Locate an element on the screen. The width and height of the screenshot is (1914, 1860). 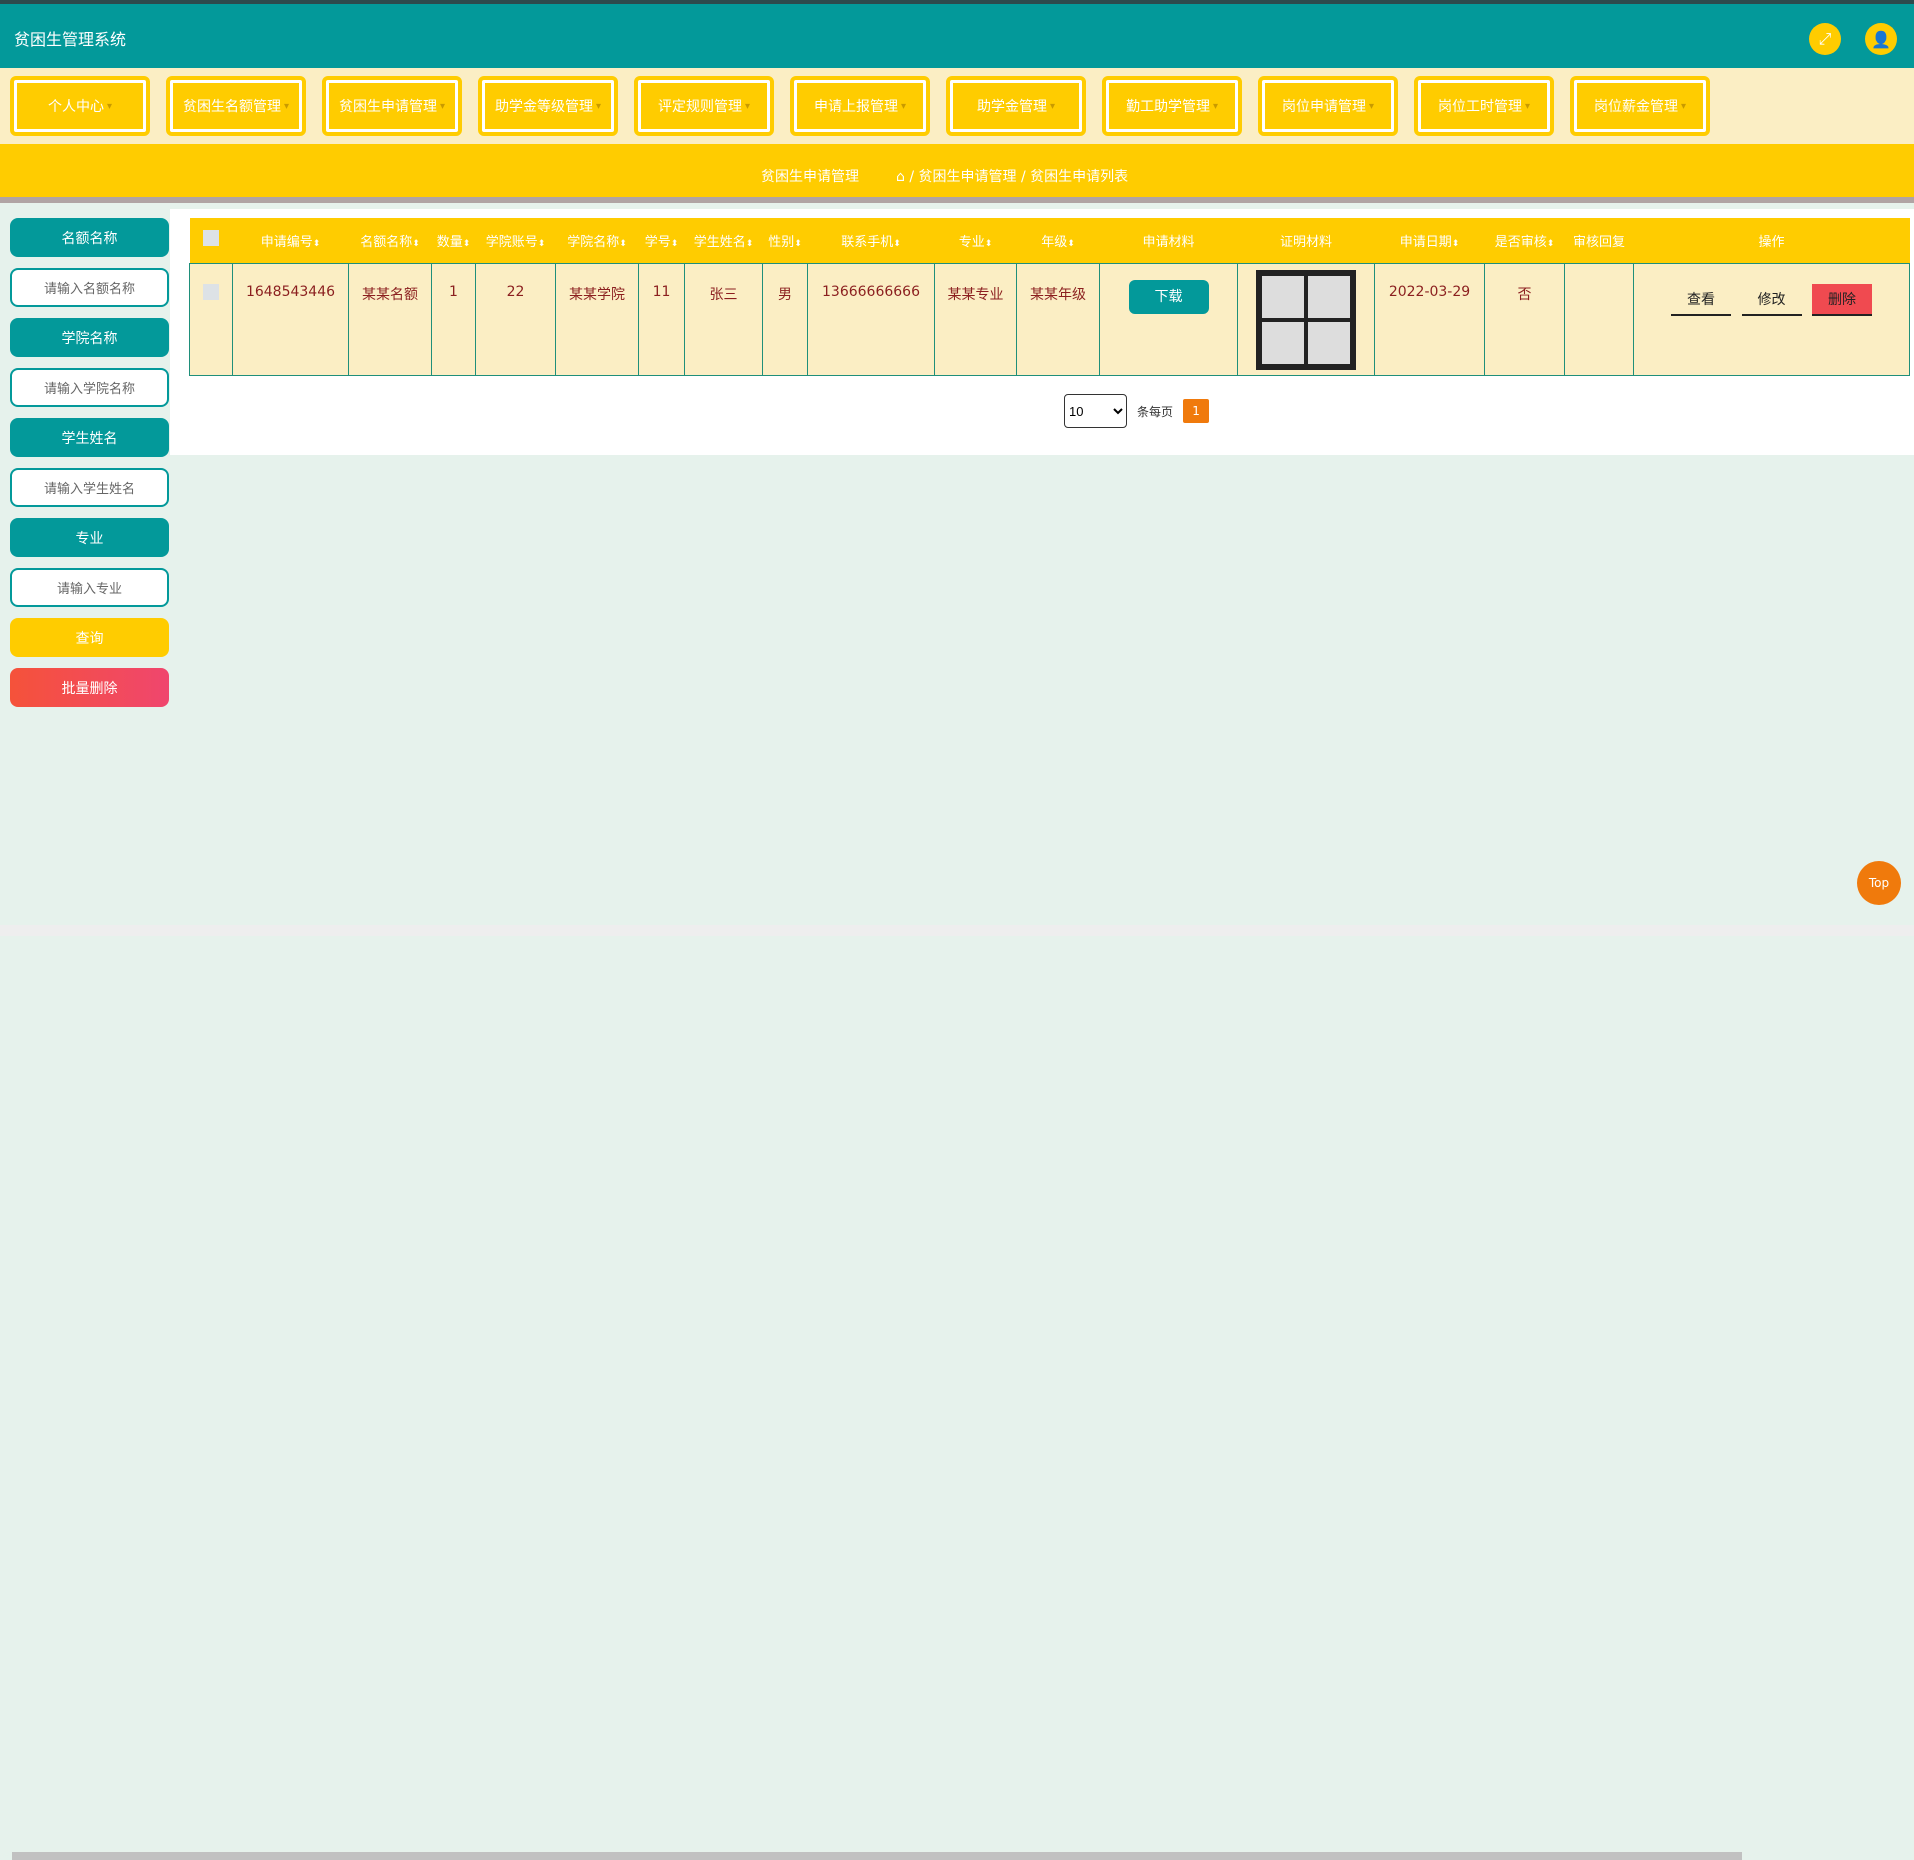
search-button: 查询 is located at coordinates (89, 637).